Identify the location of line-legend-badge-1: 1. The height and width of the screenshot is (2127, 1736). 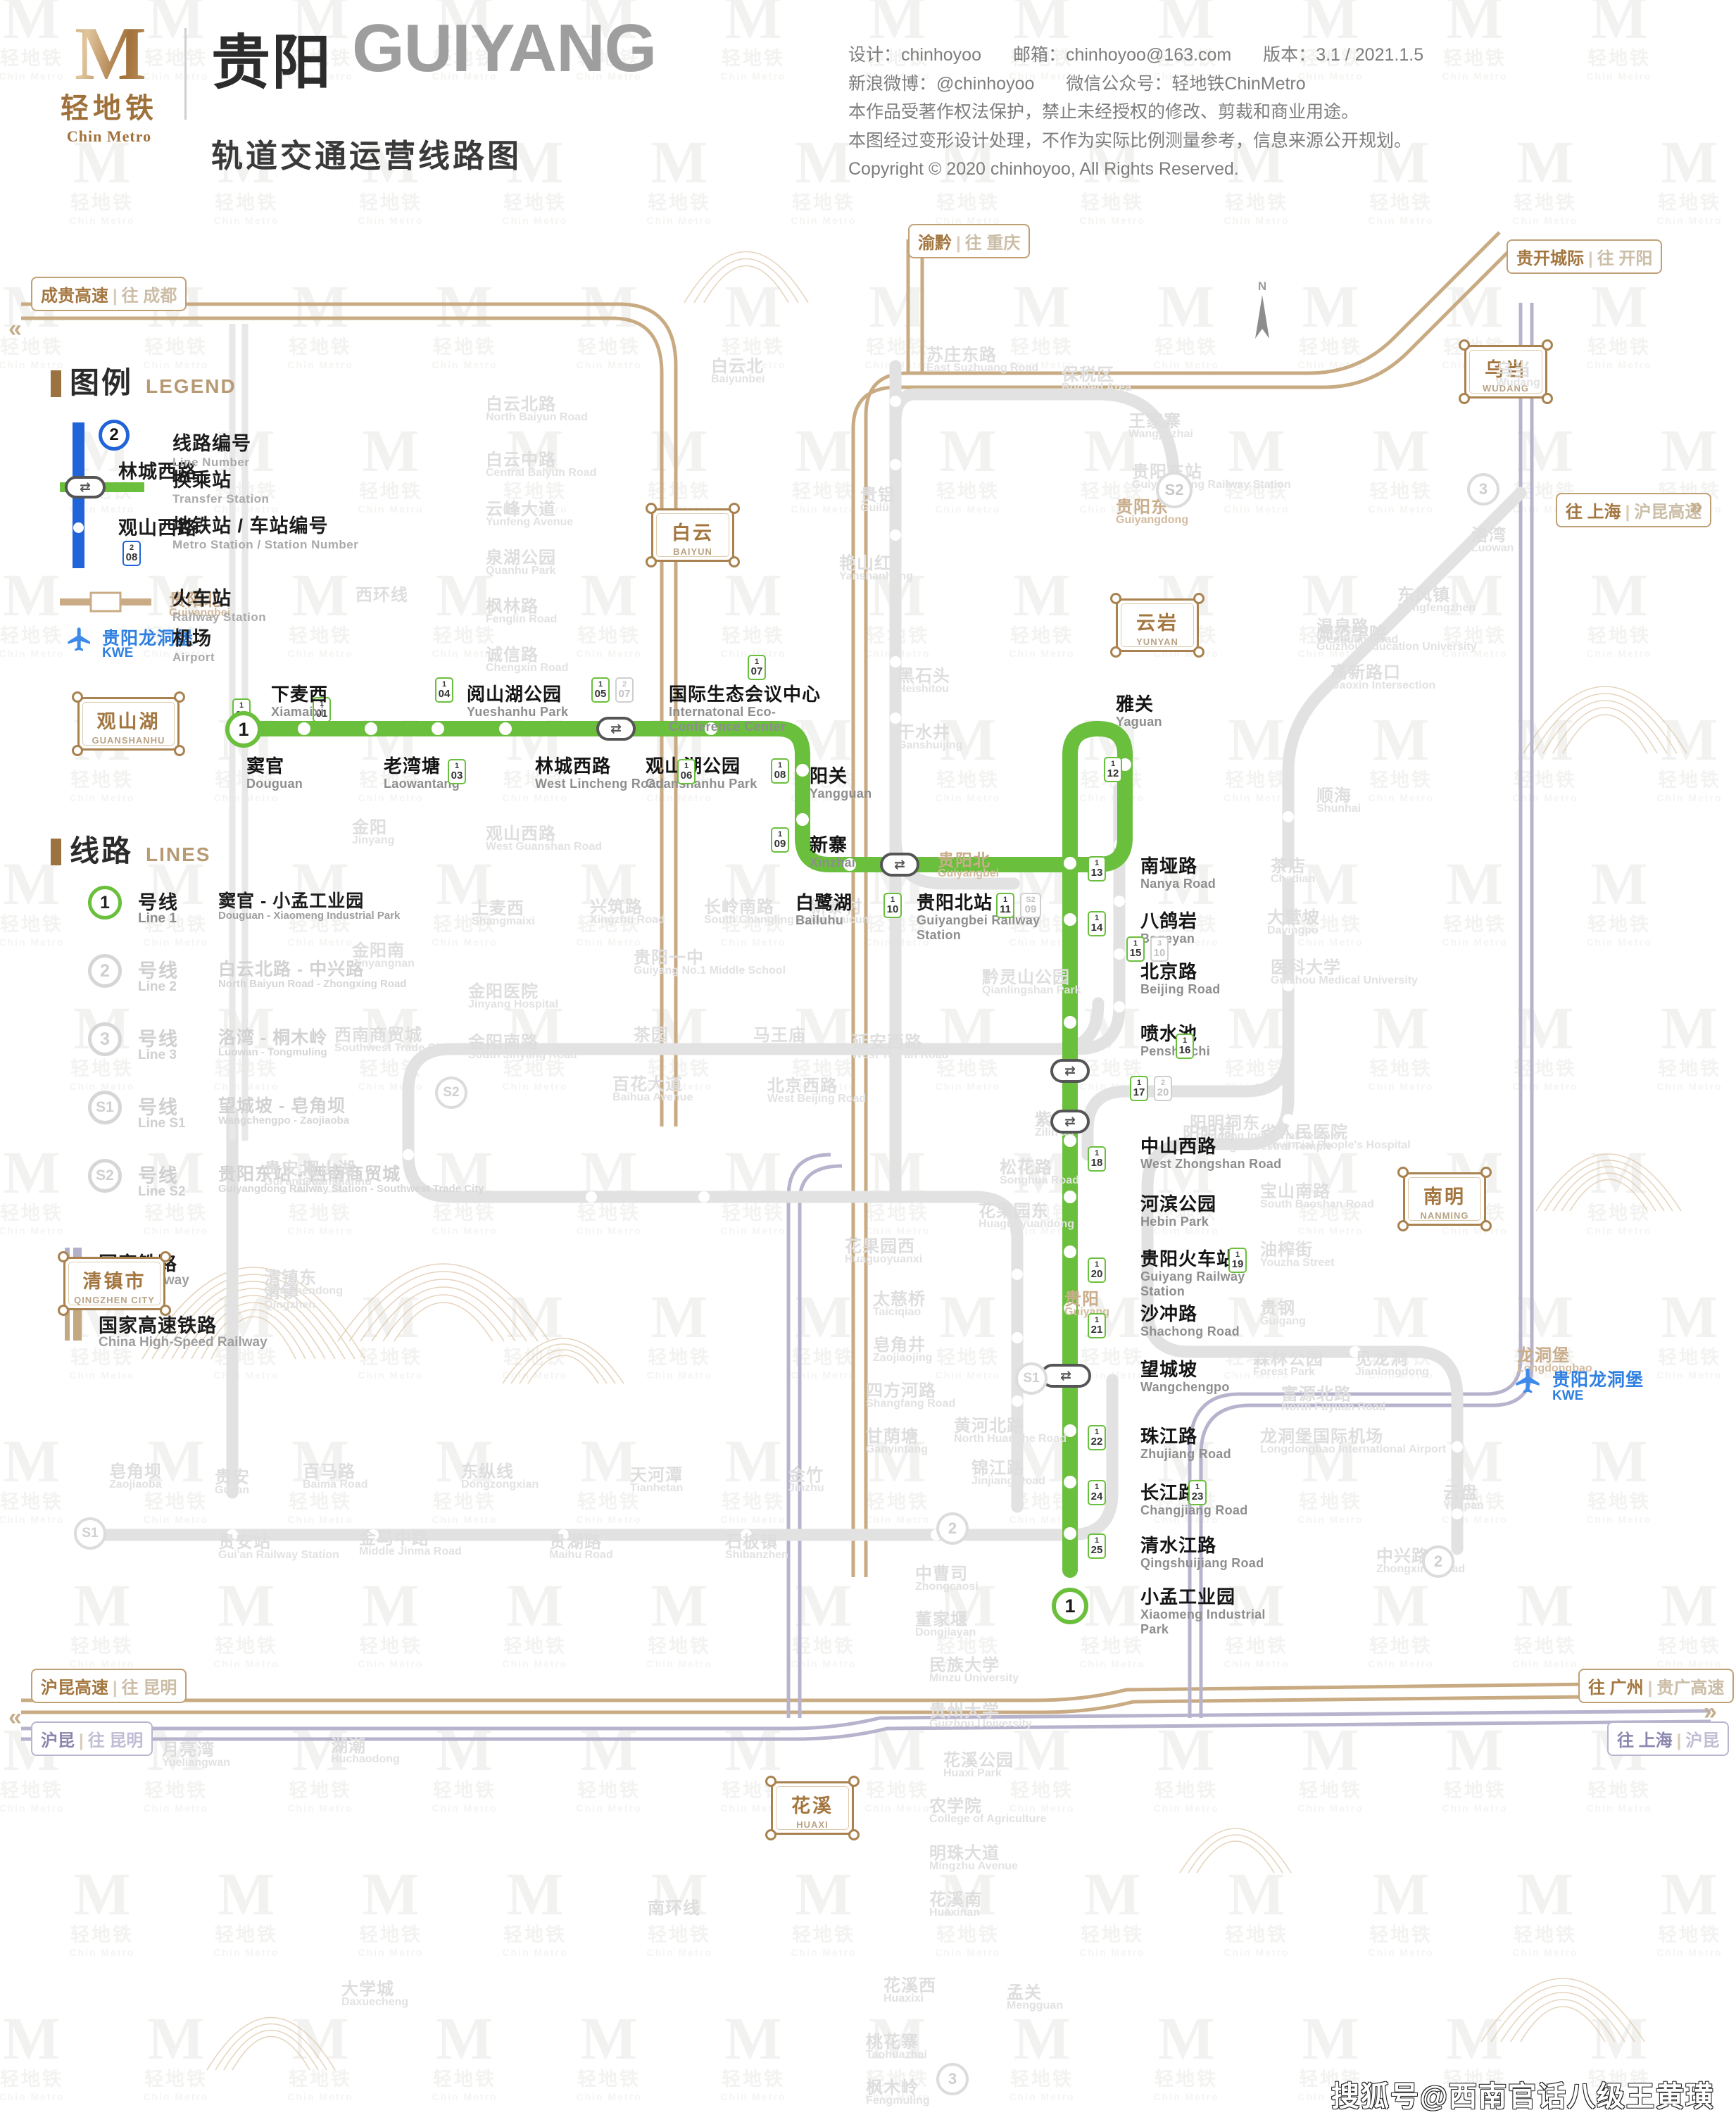
(105, 903).